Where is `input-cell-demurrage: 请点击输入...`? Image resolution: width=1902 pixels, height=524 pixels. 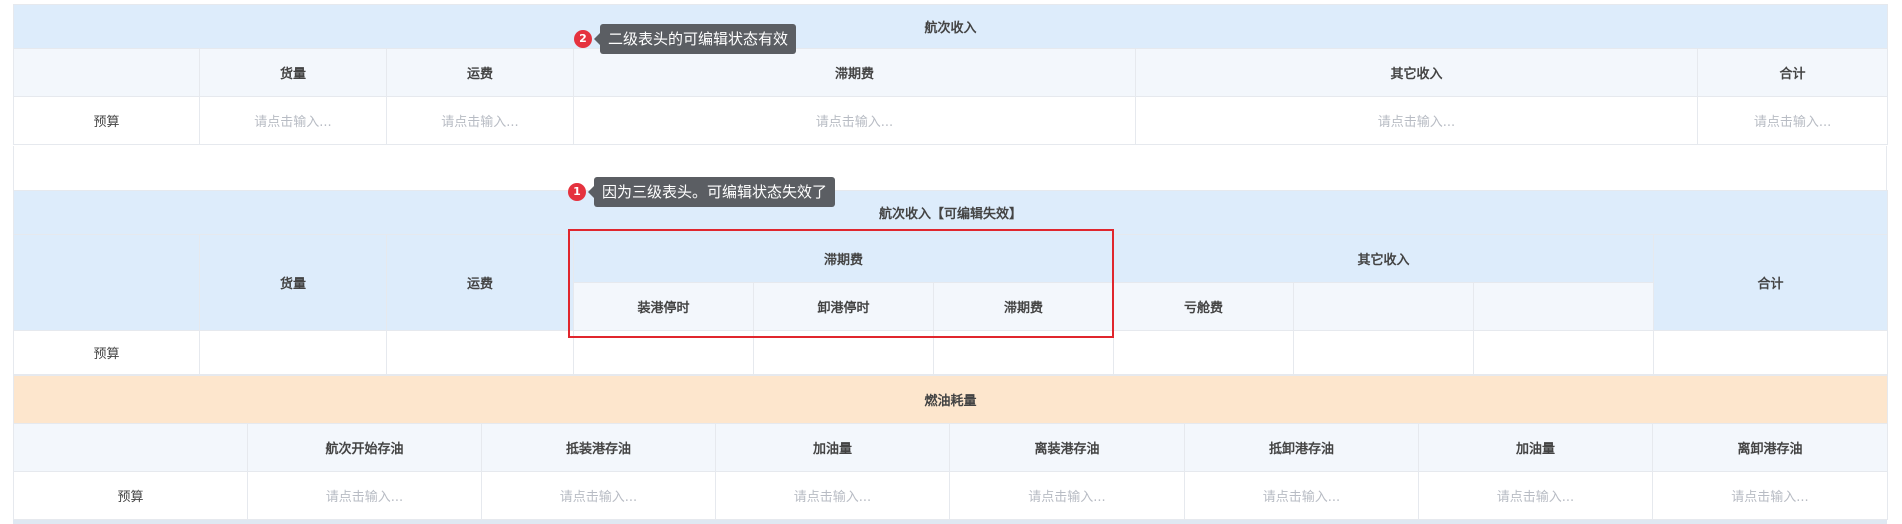 input-cell-demurrage: 请点击输入... is located at coordinates (854, 120).